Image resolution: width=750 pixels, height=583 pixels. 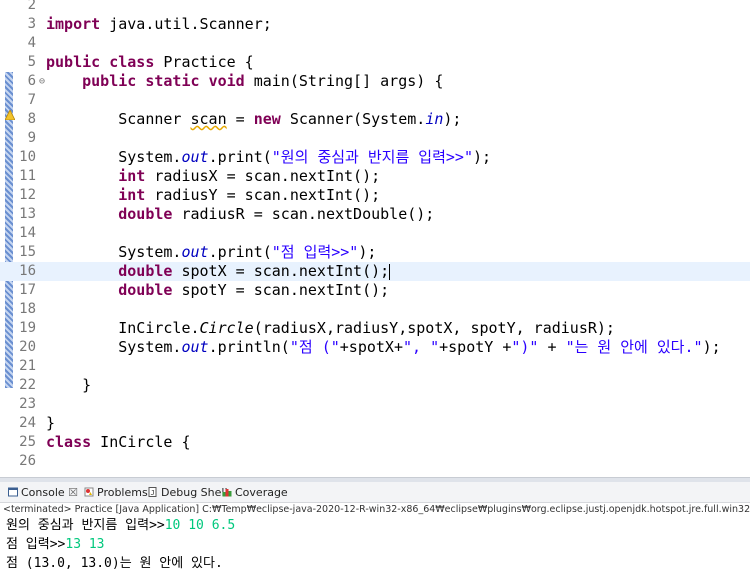 What do you see at coordinates (375, 43) in the screenshot?
I see `code-line: 4` at bounding box center [375, 43].